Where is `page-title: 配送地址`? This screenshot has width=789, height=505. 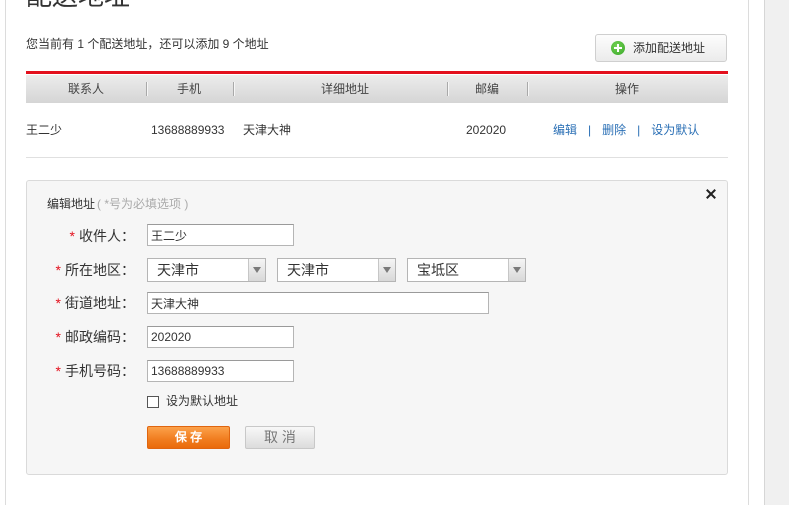
page-title: 配送地址 is located at coordinates (78, 5).